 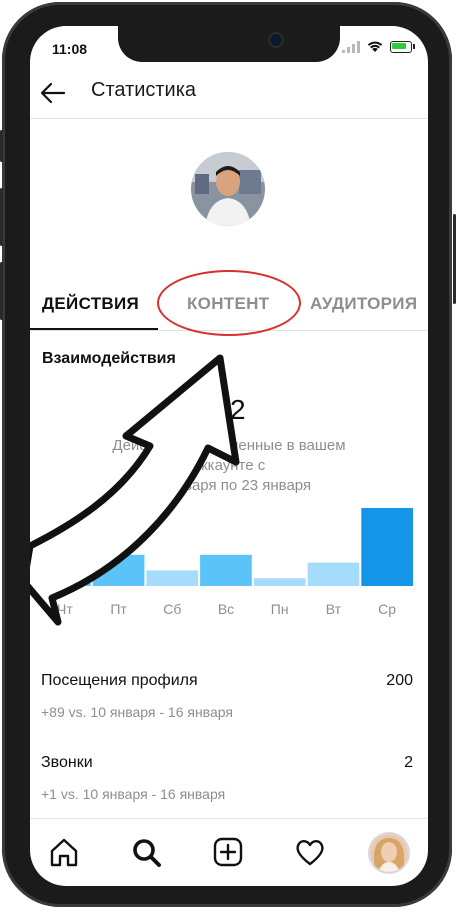 What do you see at coordinates (109, 358) in the screenshot?
I see `section-title: Взаимодействия` at bounding box center [109, 358].